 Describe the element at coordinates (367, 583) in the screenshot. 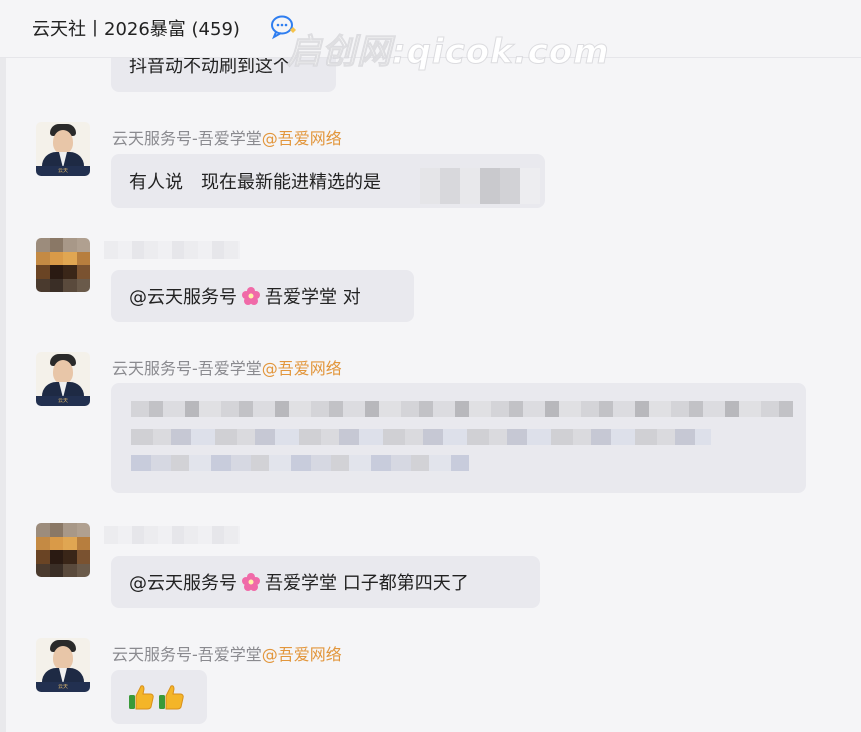

I see `message-text-5: 吾爱学堂 口子都第四天了` at that location.